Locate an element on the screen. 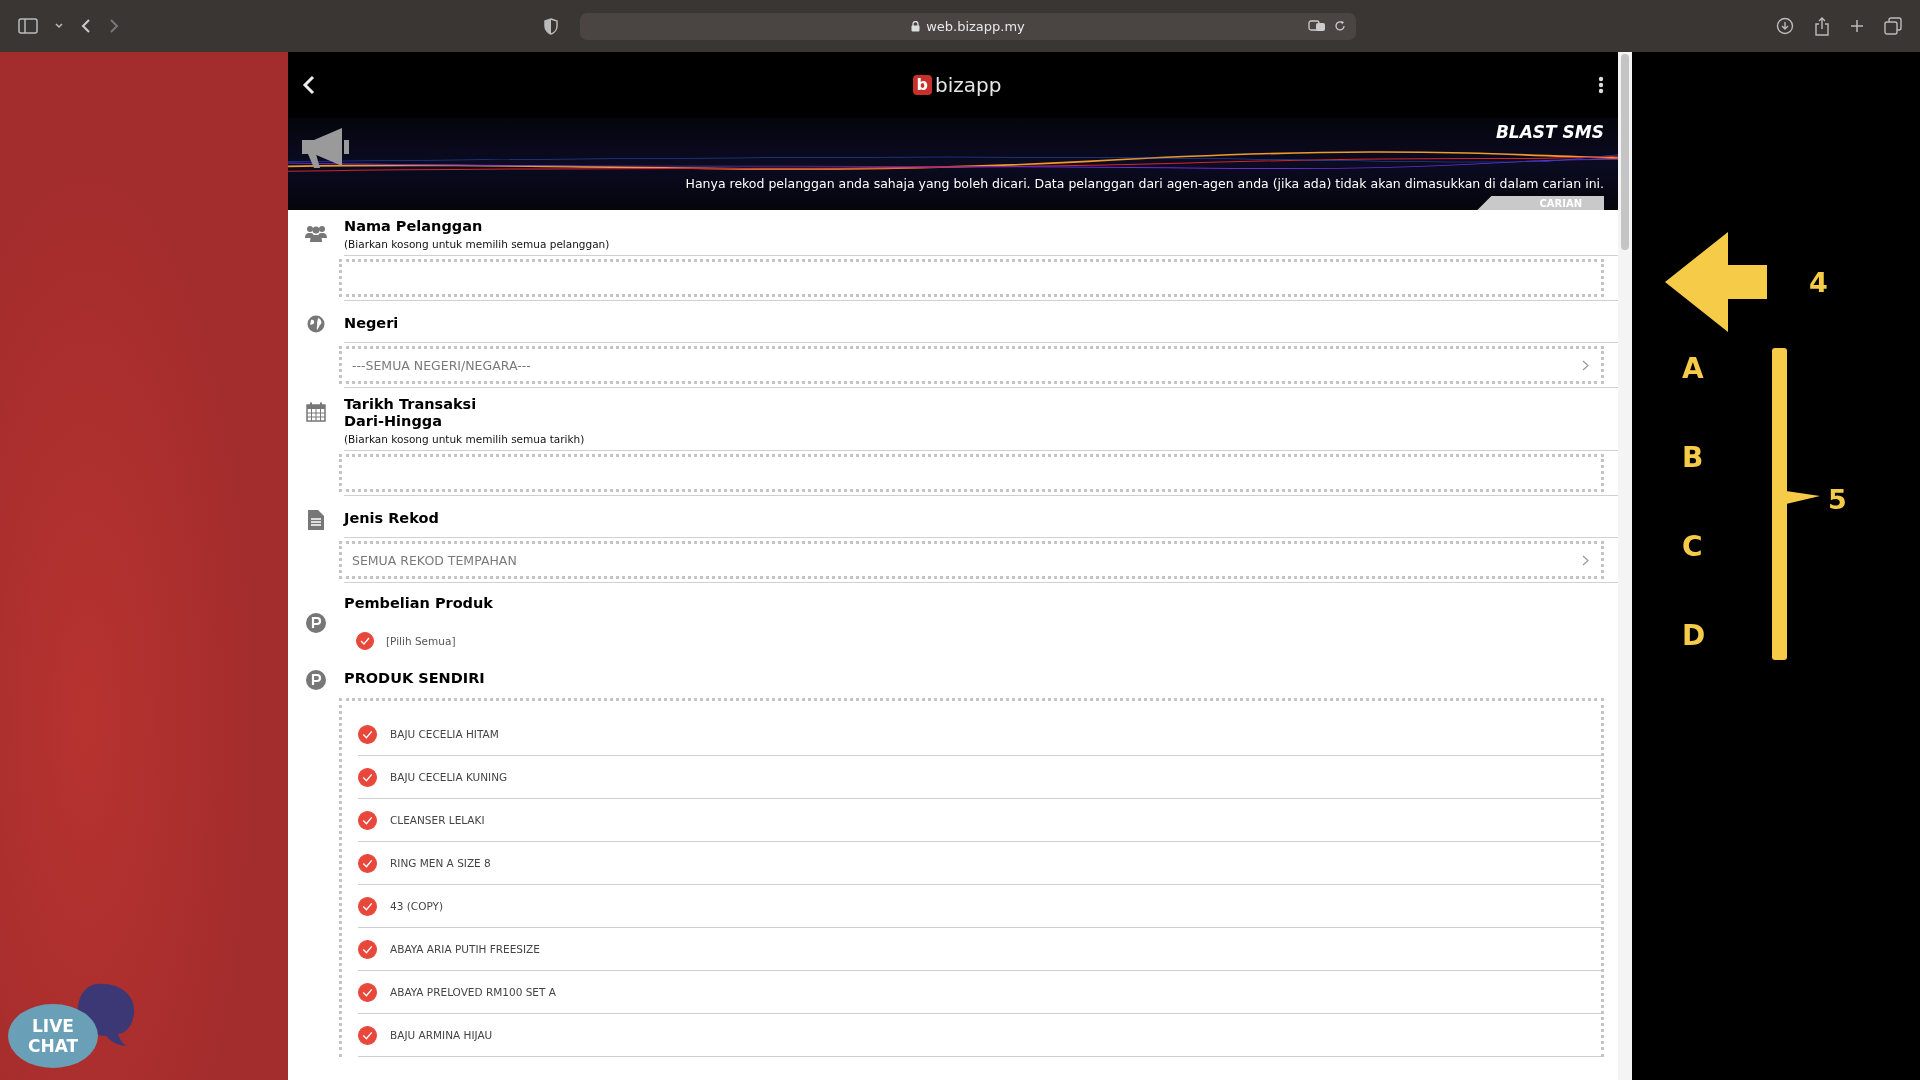  lock-icon is located at coordinates (916, 26).